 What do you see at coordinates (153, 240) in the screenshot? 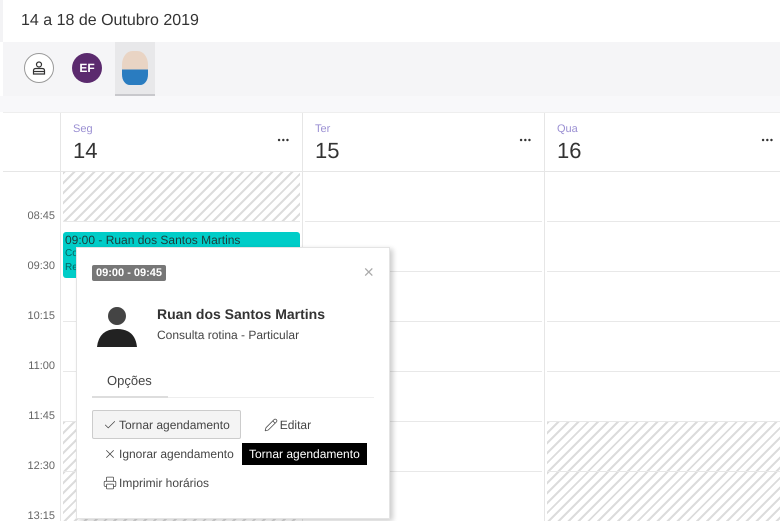
I see `event-title: 09:00 - Ruan dos Santos Martins` at bounding box center [153, 240].